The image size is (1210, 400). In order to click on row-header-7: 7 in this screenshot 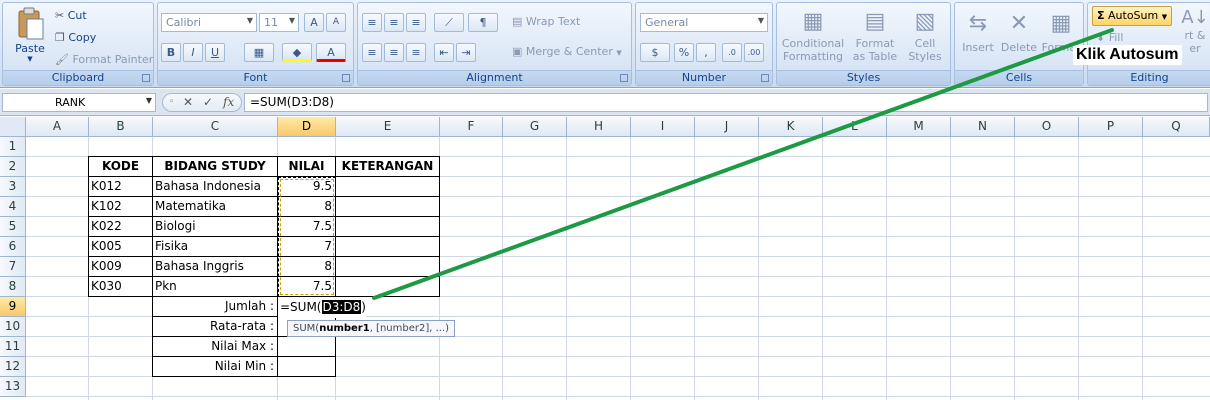, I will do `click(13, 267)`.